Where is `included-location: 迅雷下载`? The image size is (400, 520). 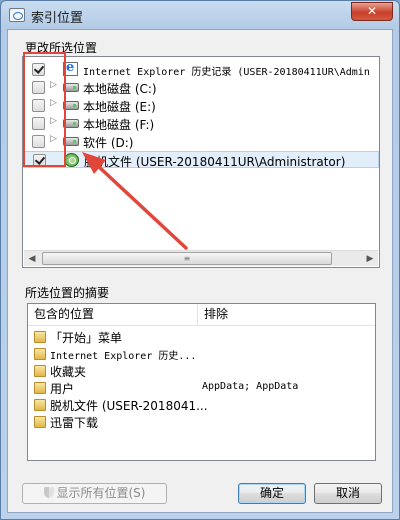
included-location: 迅雷下载 is located at coordinates (74, 423).